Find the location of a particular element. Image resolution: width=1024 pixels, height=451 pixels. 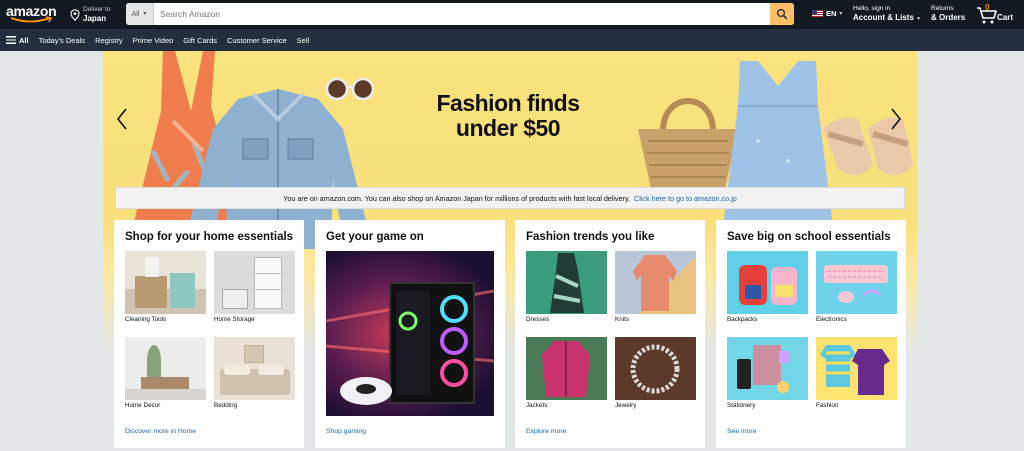

deliver-country: Japan is located at coordinates (95, 18).